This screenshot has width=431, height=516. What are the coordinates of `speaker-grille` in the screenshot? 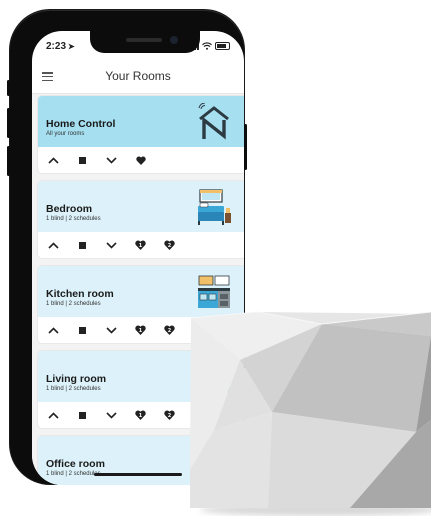 It's located at (144, 40).